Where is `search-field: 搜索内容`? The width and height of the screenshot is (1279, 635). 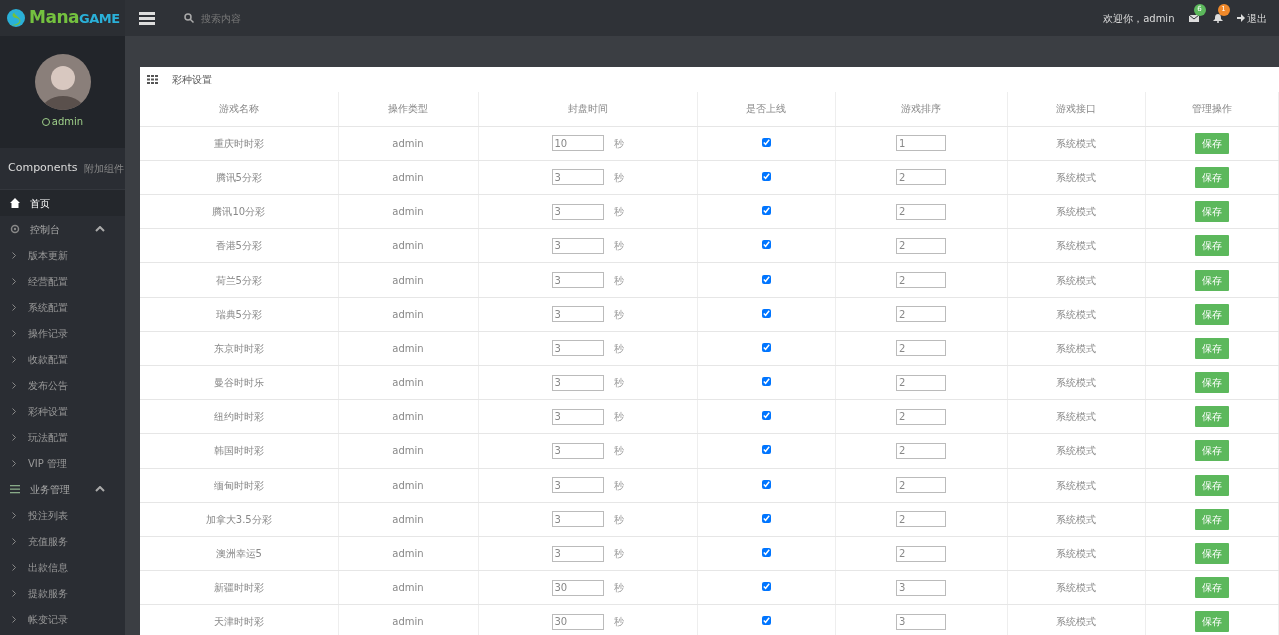 search-field: 搜索内容 is located at coordinates (279, 18).